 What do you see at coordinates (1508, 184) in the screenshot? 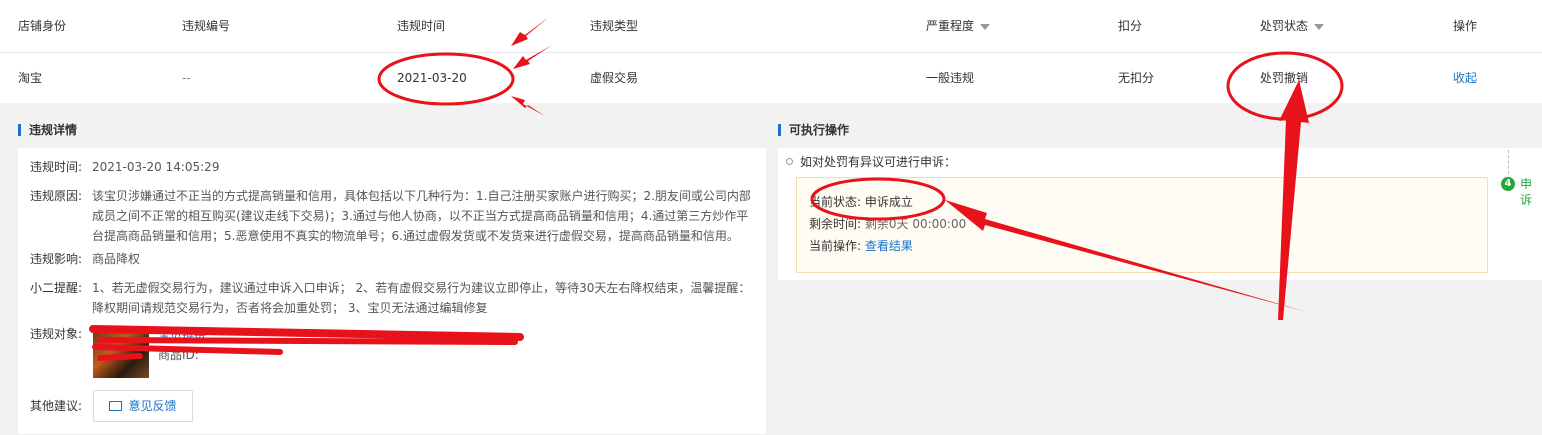
I see `step-number: 4` at bounding box center [1508, 184].